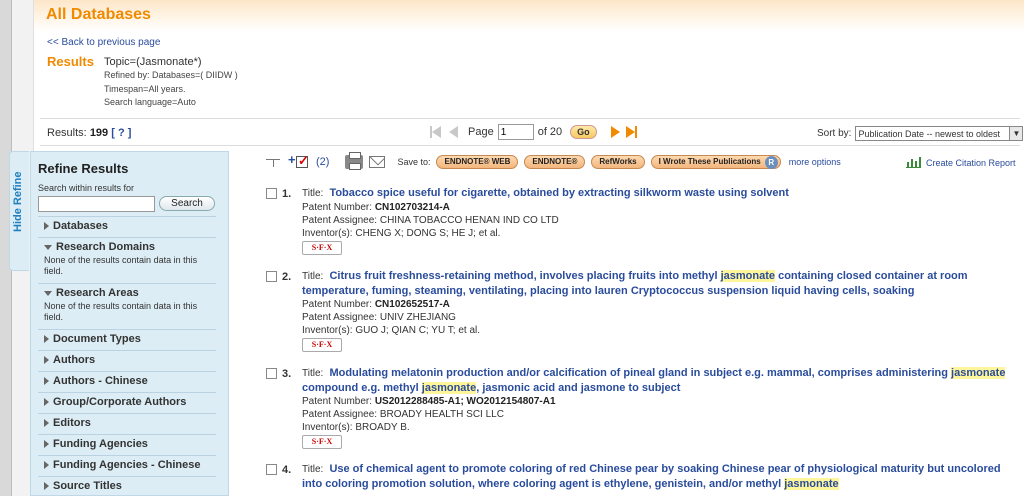 Image resolution: width=1024 pixels, height=496 pixels. What do you see at coordinates (709, 161) in the screenshot?
I see `i-wrote-these-label: I Wrote These Publications` at bounding box center [709, 161].